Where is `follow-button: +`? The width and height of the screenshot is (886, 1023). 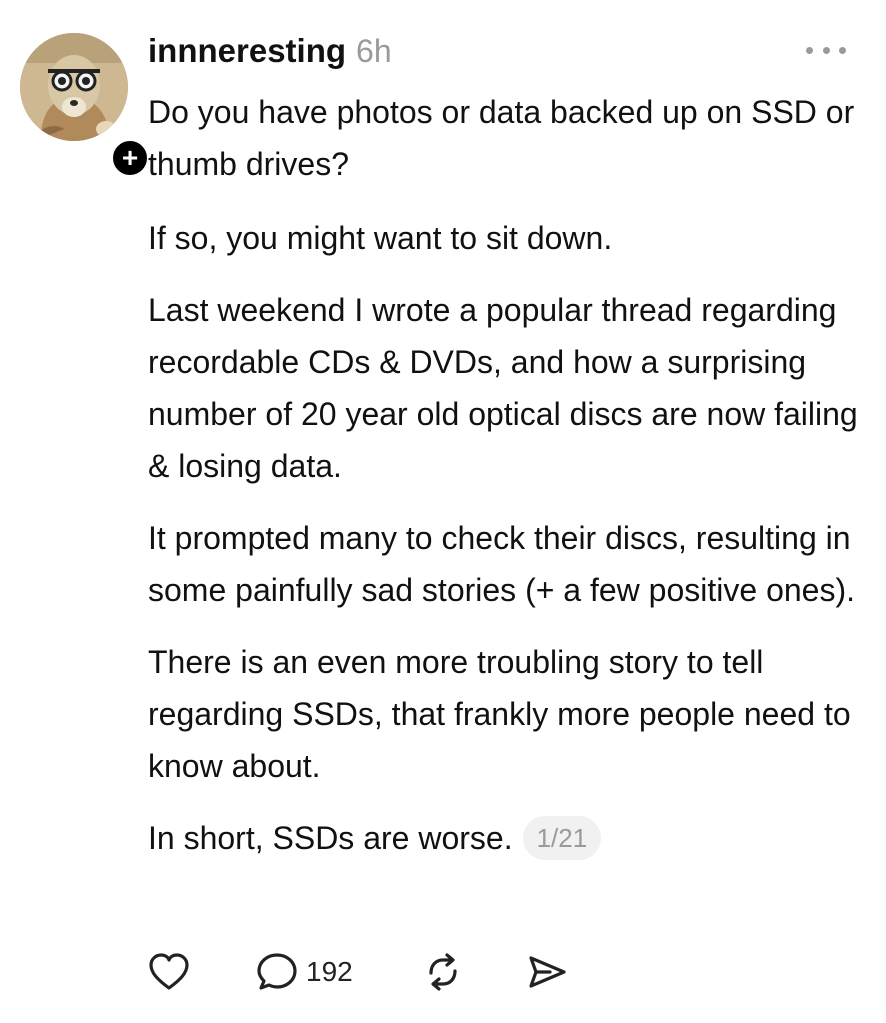
follow-button: + is located at coordinates (130, 158).